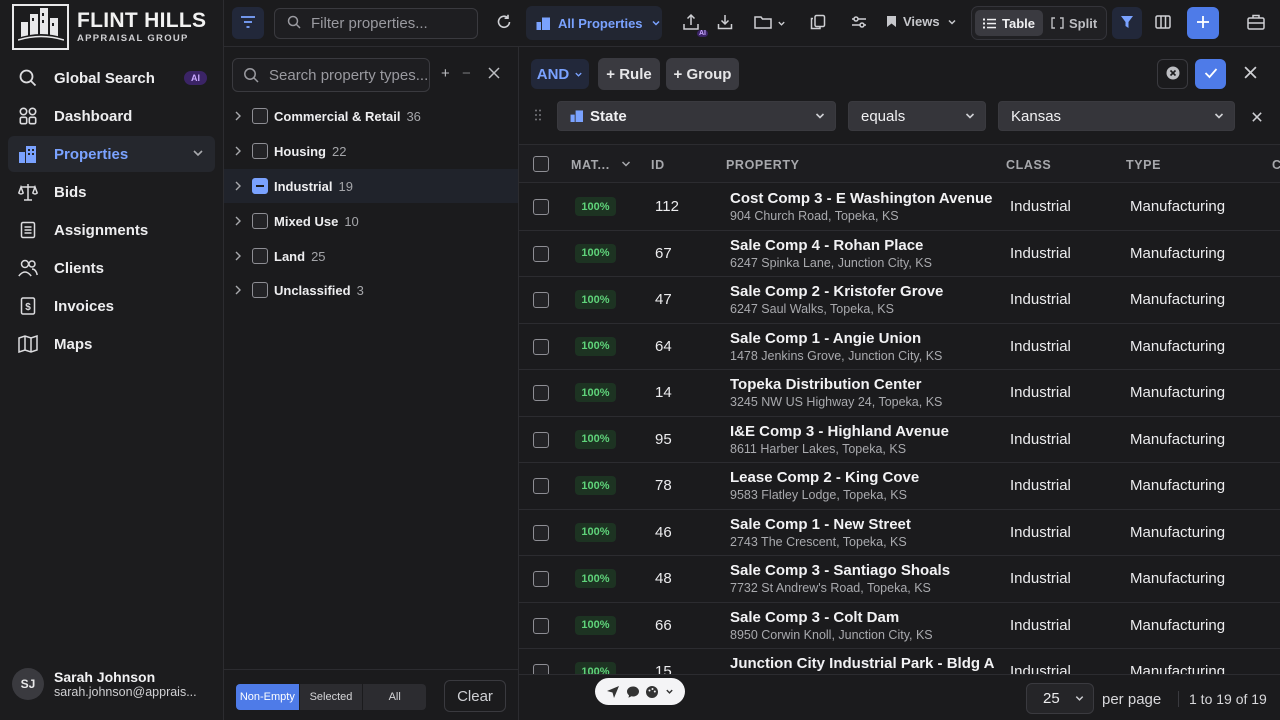 The image size is (1280, 720). Describe the element at coordinates (111, 230) in the screenshot. I see `nav-item-assignments: Assignments` at that location.